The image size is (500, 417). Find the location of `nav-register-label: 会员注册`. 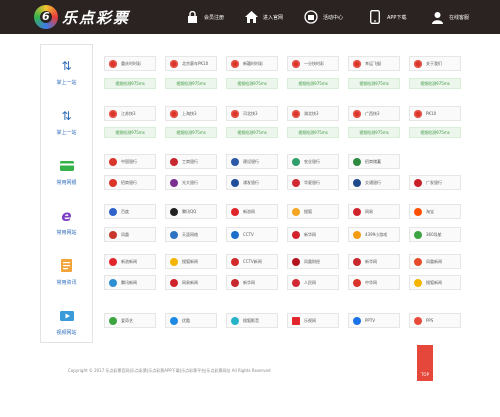

nav-register-label: 会员注册 is located at coordinates (214, 17).